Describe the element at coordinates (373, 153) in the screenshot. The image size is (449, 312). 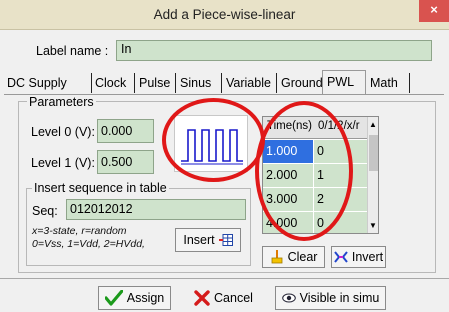
I see `scroll-thumb` at that location.